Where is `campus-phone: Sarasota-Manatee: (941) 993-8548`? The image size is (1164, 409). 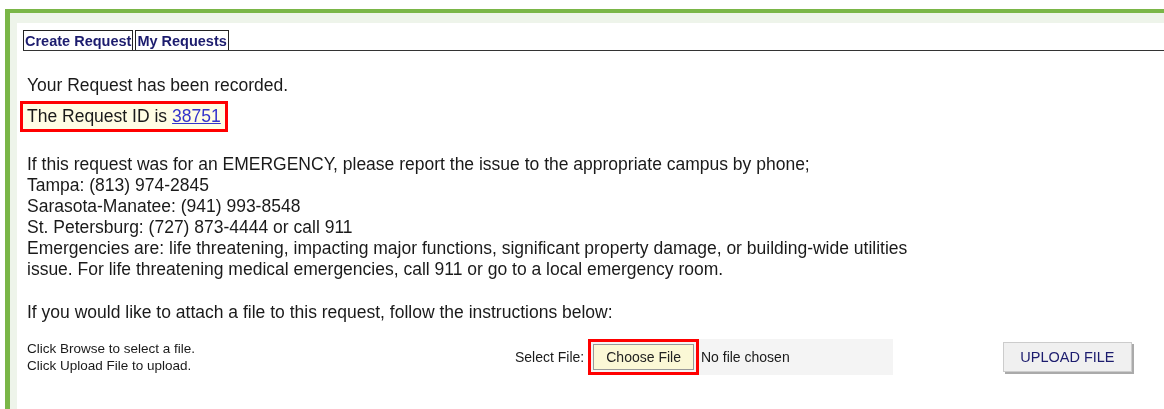
campus-phone: Sarasota-Manatee: (941) 993-8548 is located at coordinates (164, 206).